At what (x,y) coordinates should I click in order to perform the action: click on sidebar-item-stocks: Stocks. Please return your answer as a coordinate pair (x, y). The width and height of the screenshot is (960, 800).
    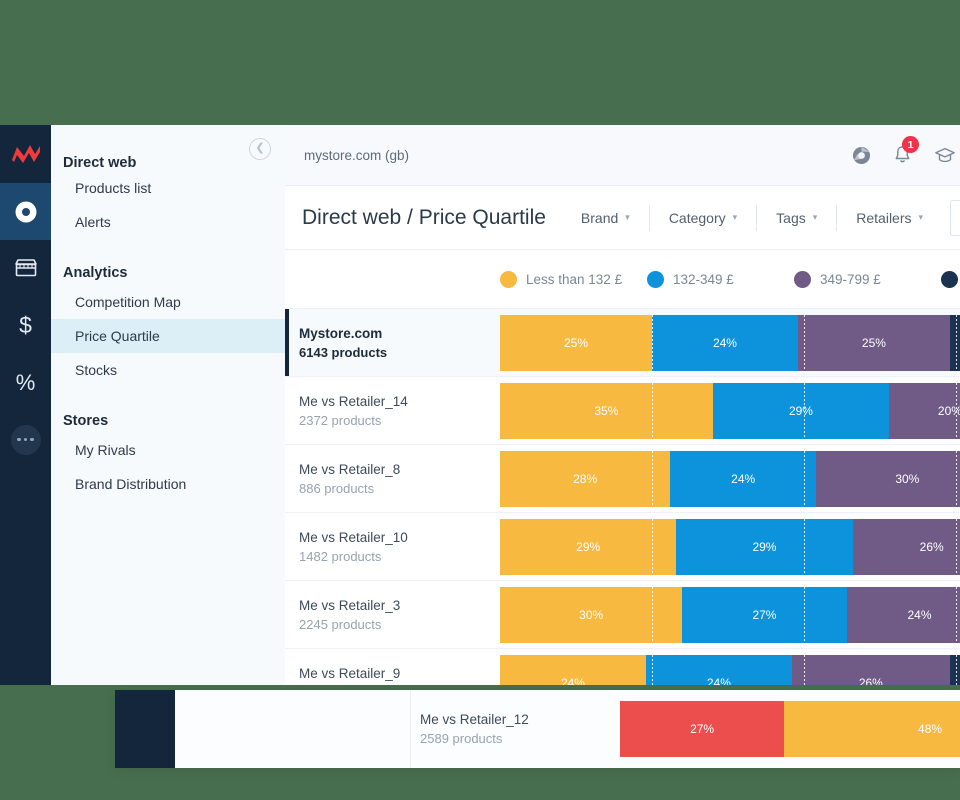
    Looking at the image, I should click on (168, 370).